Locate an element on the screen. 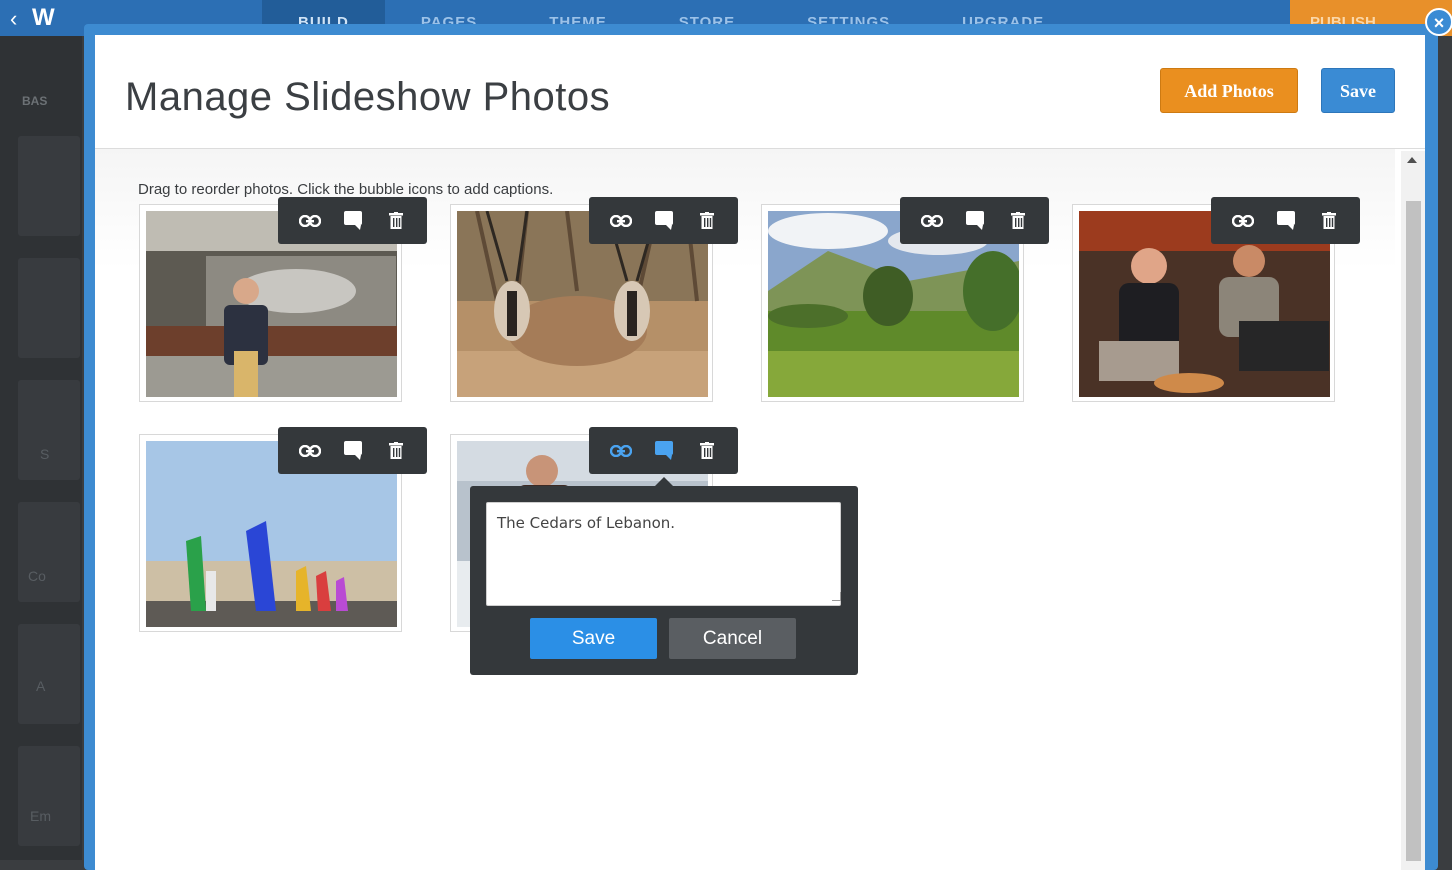 The image size is (1452, 870). scrollbar-thumb is located at coordinates (1413, 531).